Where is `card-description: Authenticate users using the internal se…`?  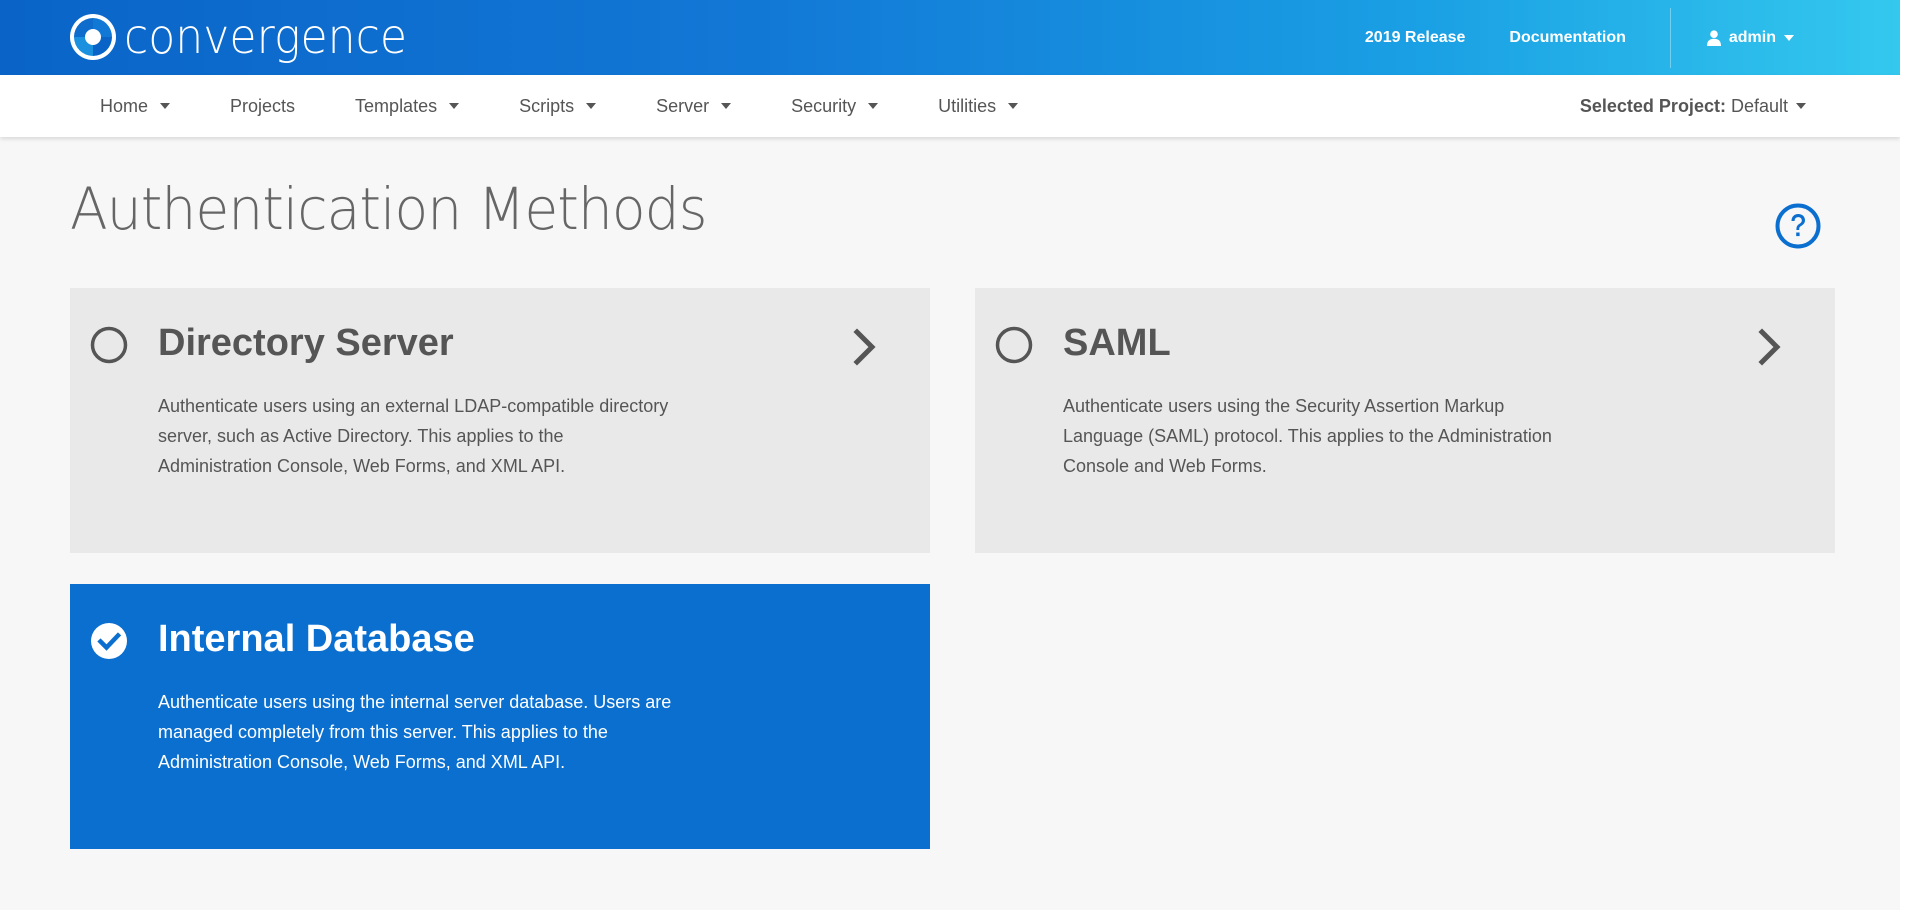
card-description: Authenticate users using the internal se… is located at coordinates (415, 732).